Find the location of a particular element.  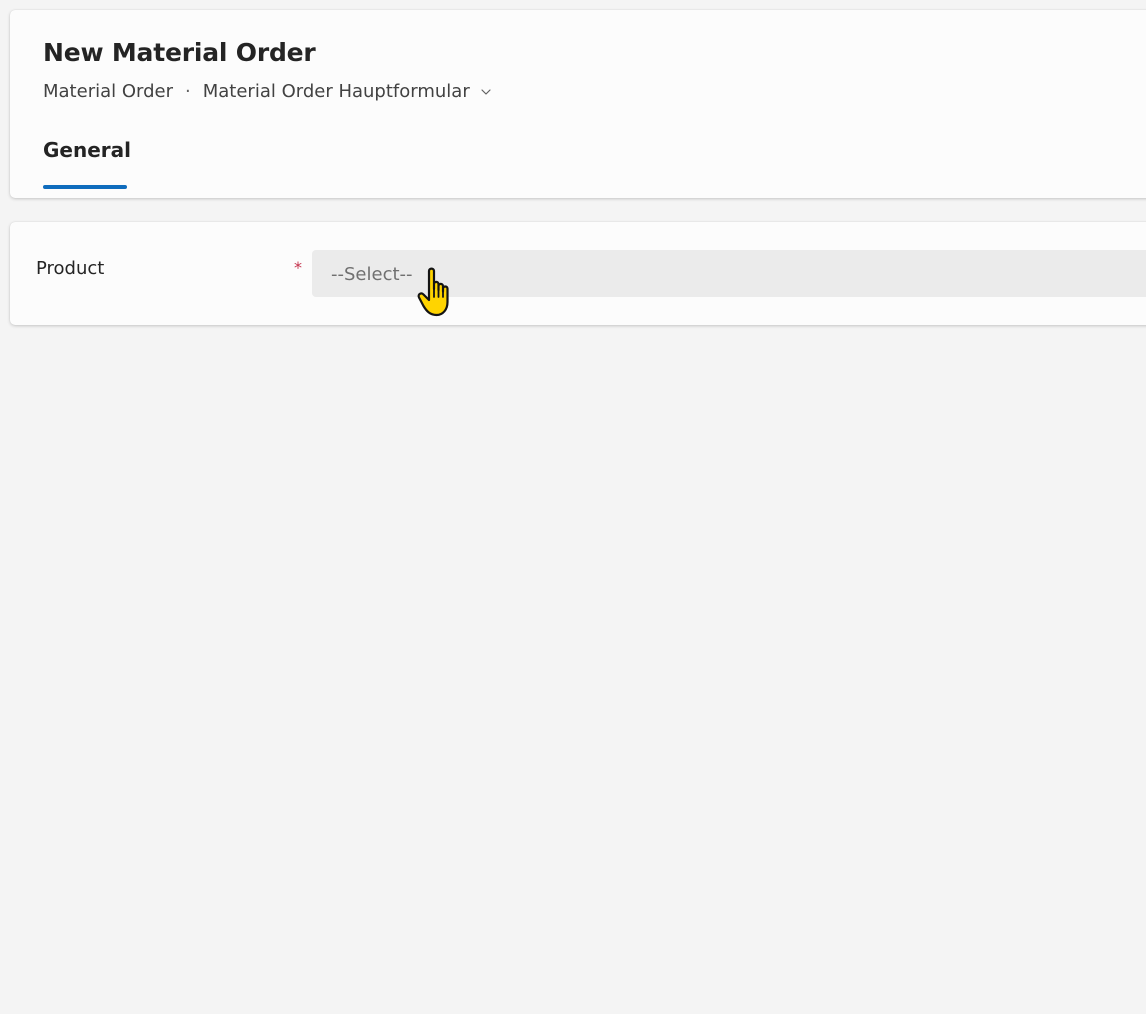

tab-general: General is located at coordinates (87, 150).